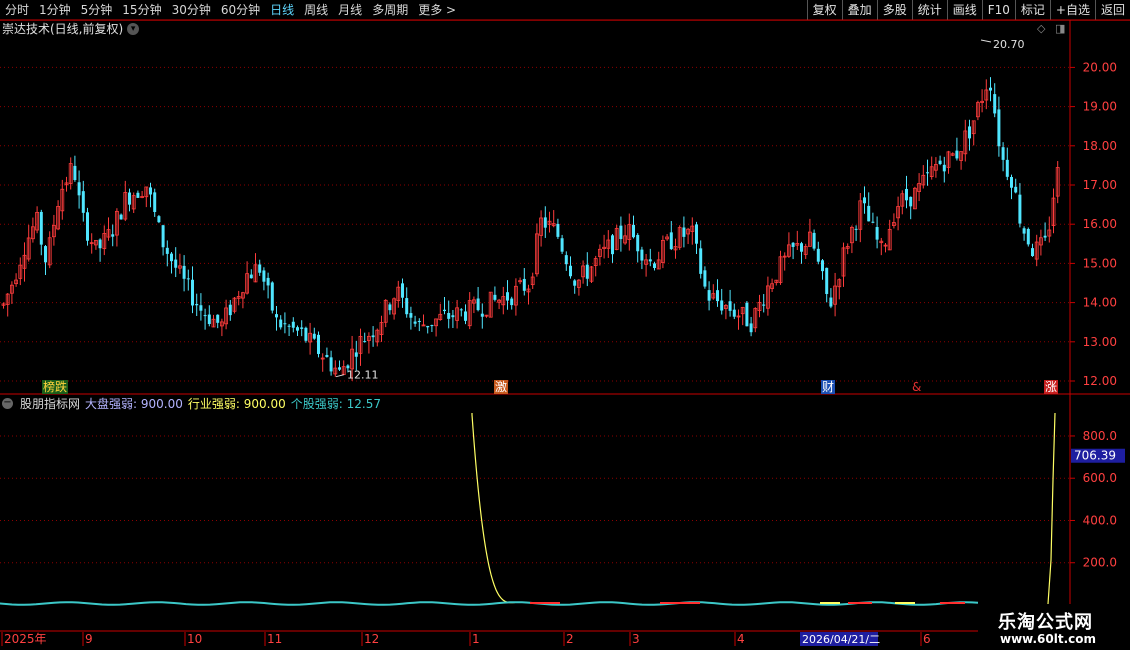  I want to click on price-tick-label: 13.00, so click(1100, 342).